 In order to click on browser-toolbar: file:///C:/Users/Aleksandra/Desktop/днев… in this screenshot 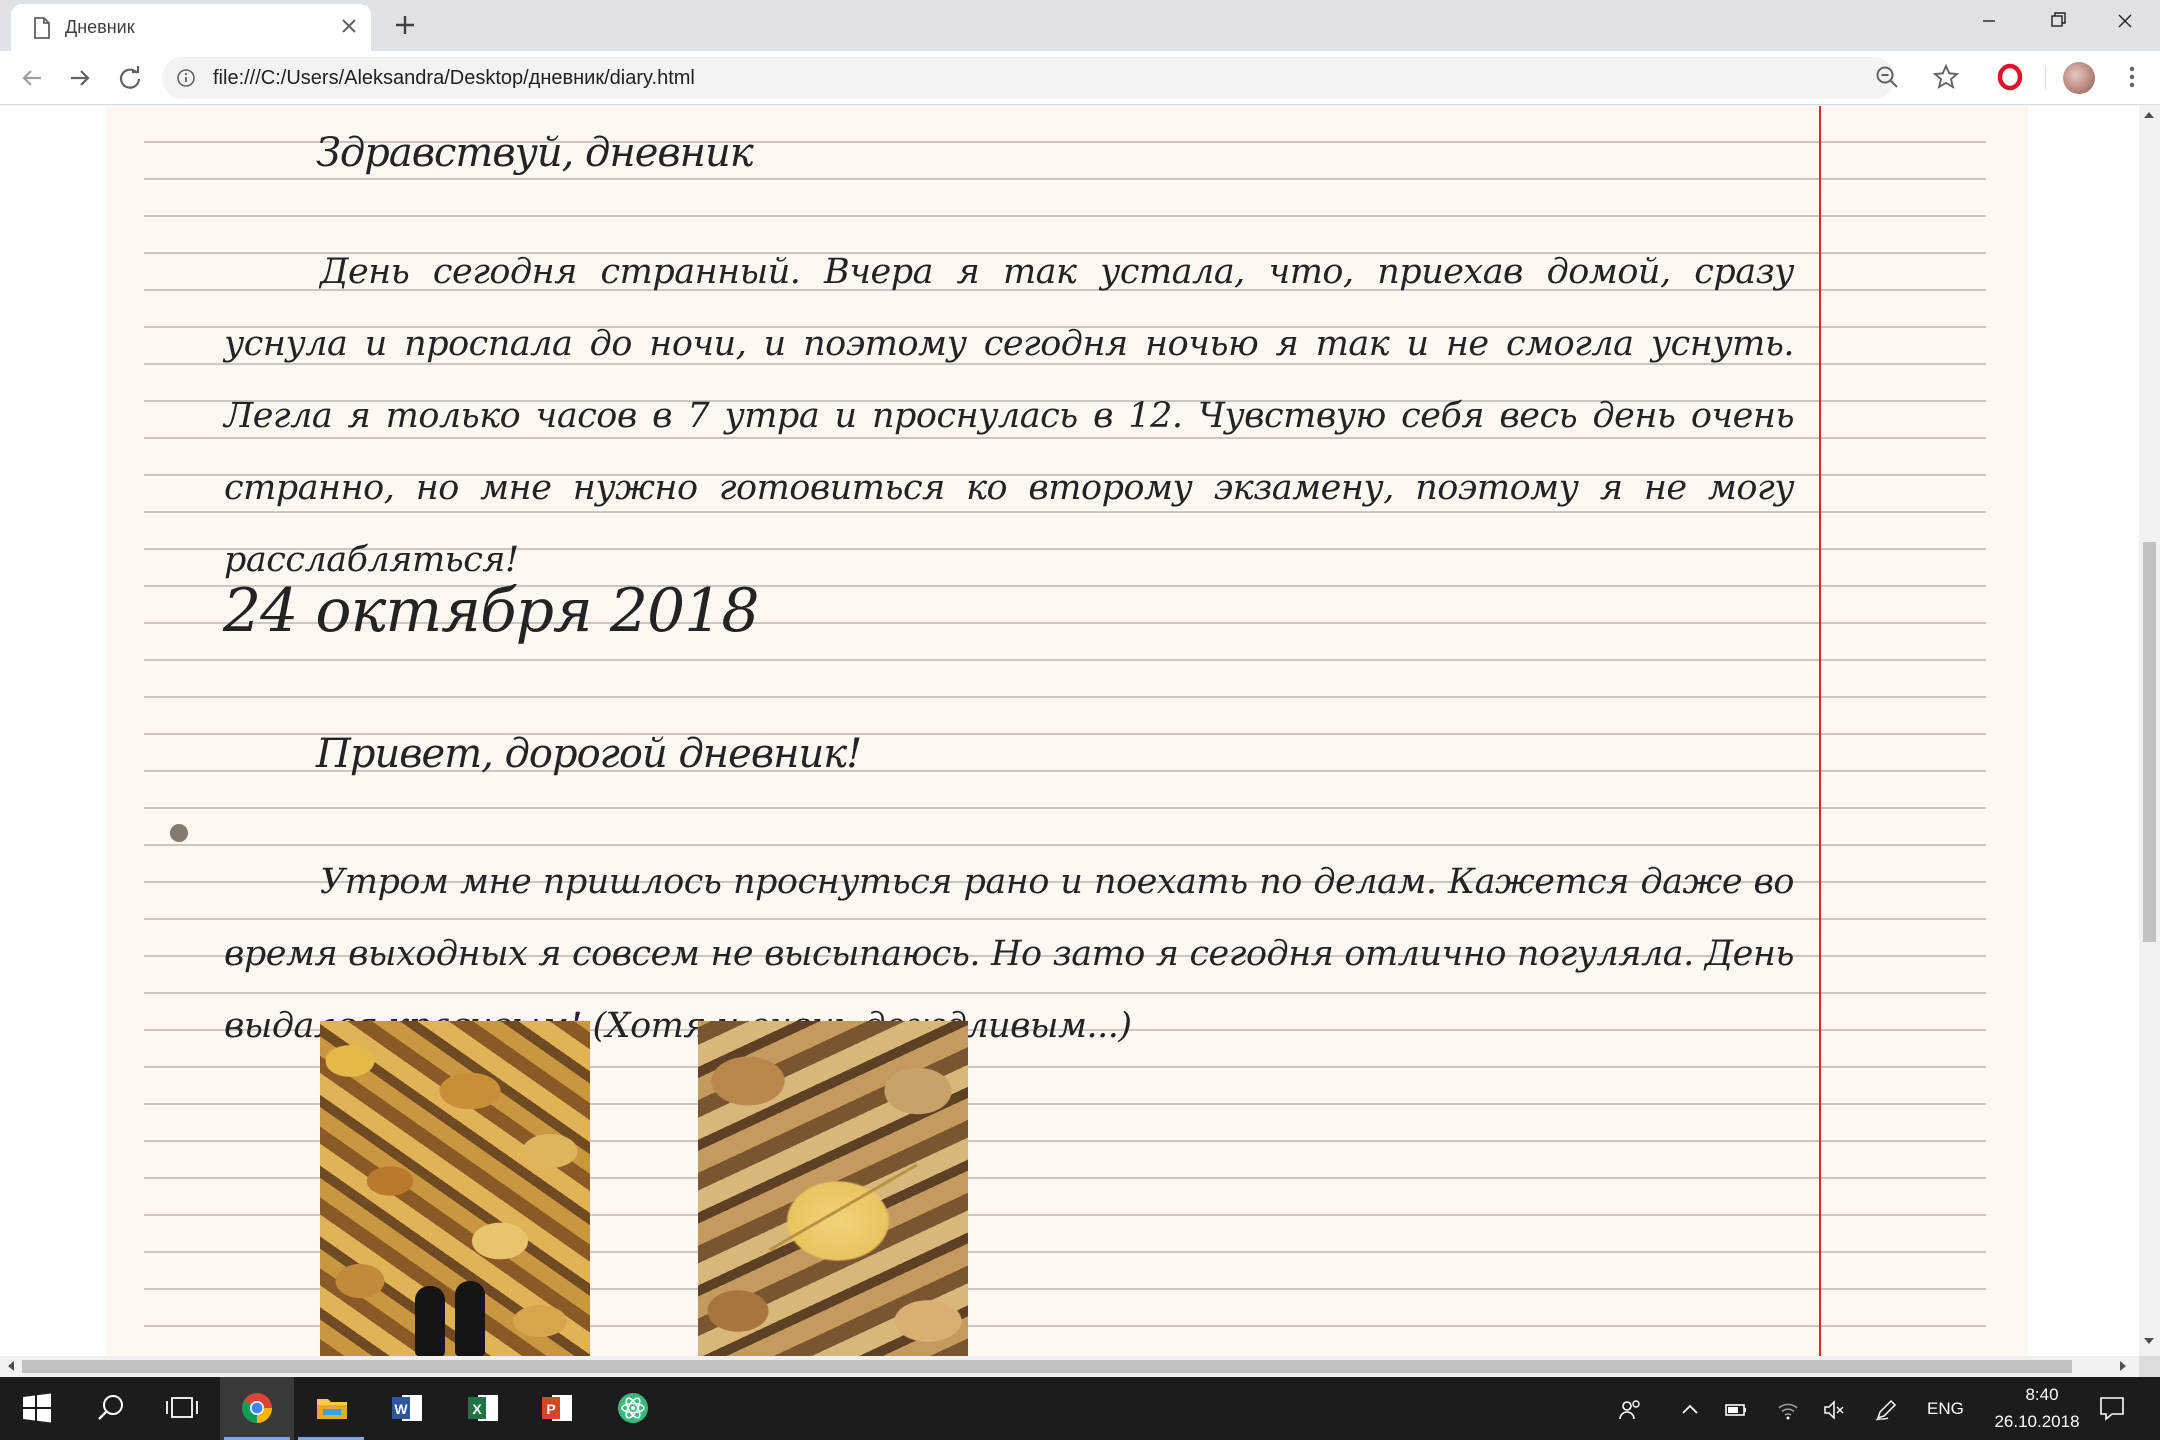, I will do `click(1080, 78)`.